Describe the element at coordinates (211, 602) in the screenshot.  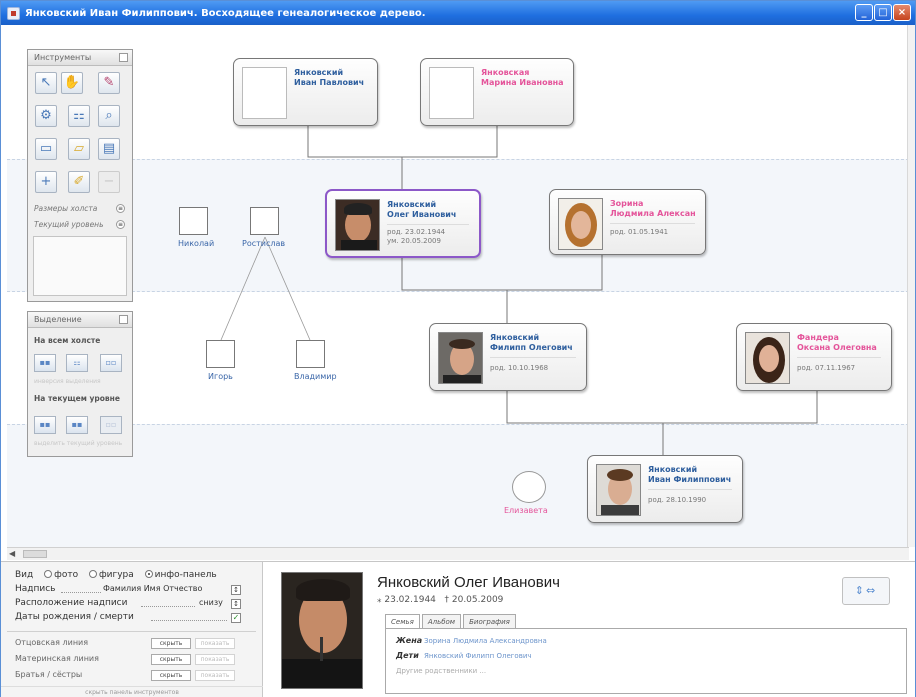
I see `caption-position-value: снизу` at that location.